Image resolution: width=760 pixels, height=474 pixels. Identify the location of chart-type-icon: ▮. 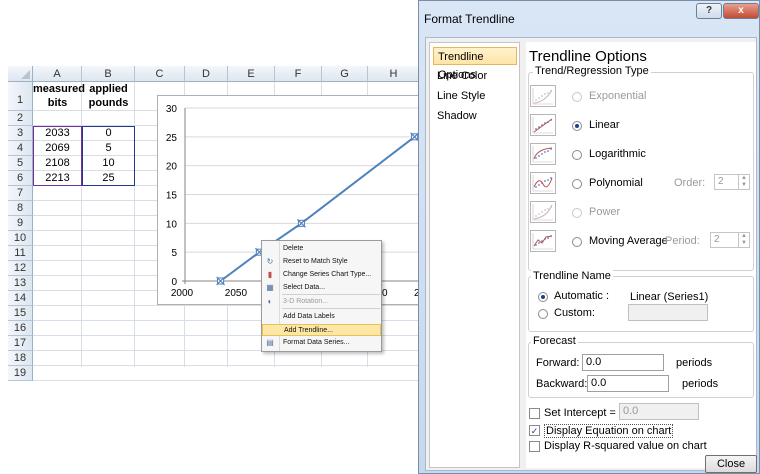
(270, 274).